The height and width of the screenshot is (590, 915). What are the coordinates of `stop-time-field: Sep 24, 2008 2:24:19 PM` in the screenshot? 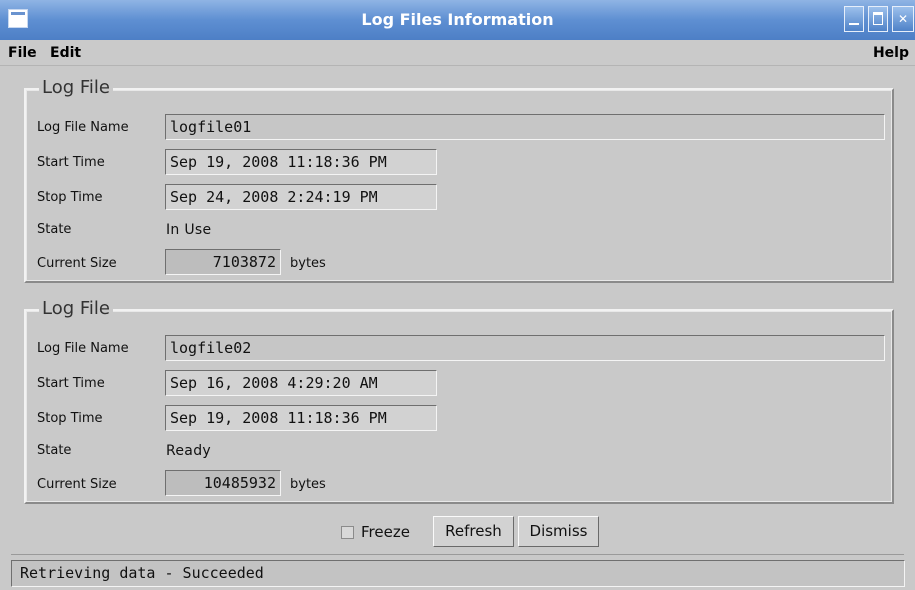 It's located at (301, 197).